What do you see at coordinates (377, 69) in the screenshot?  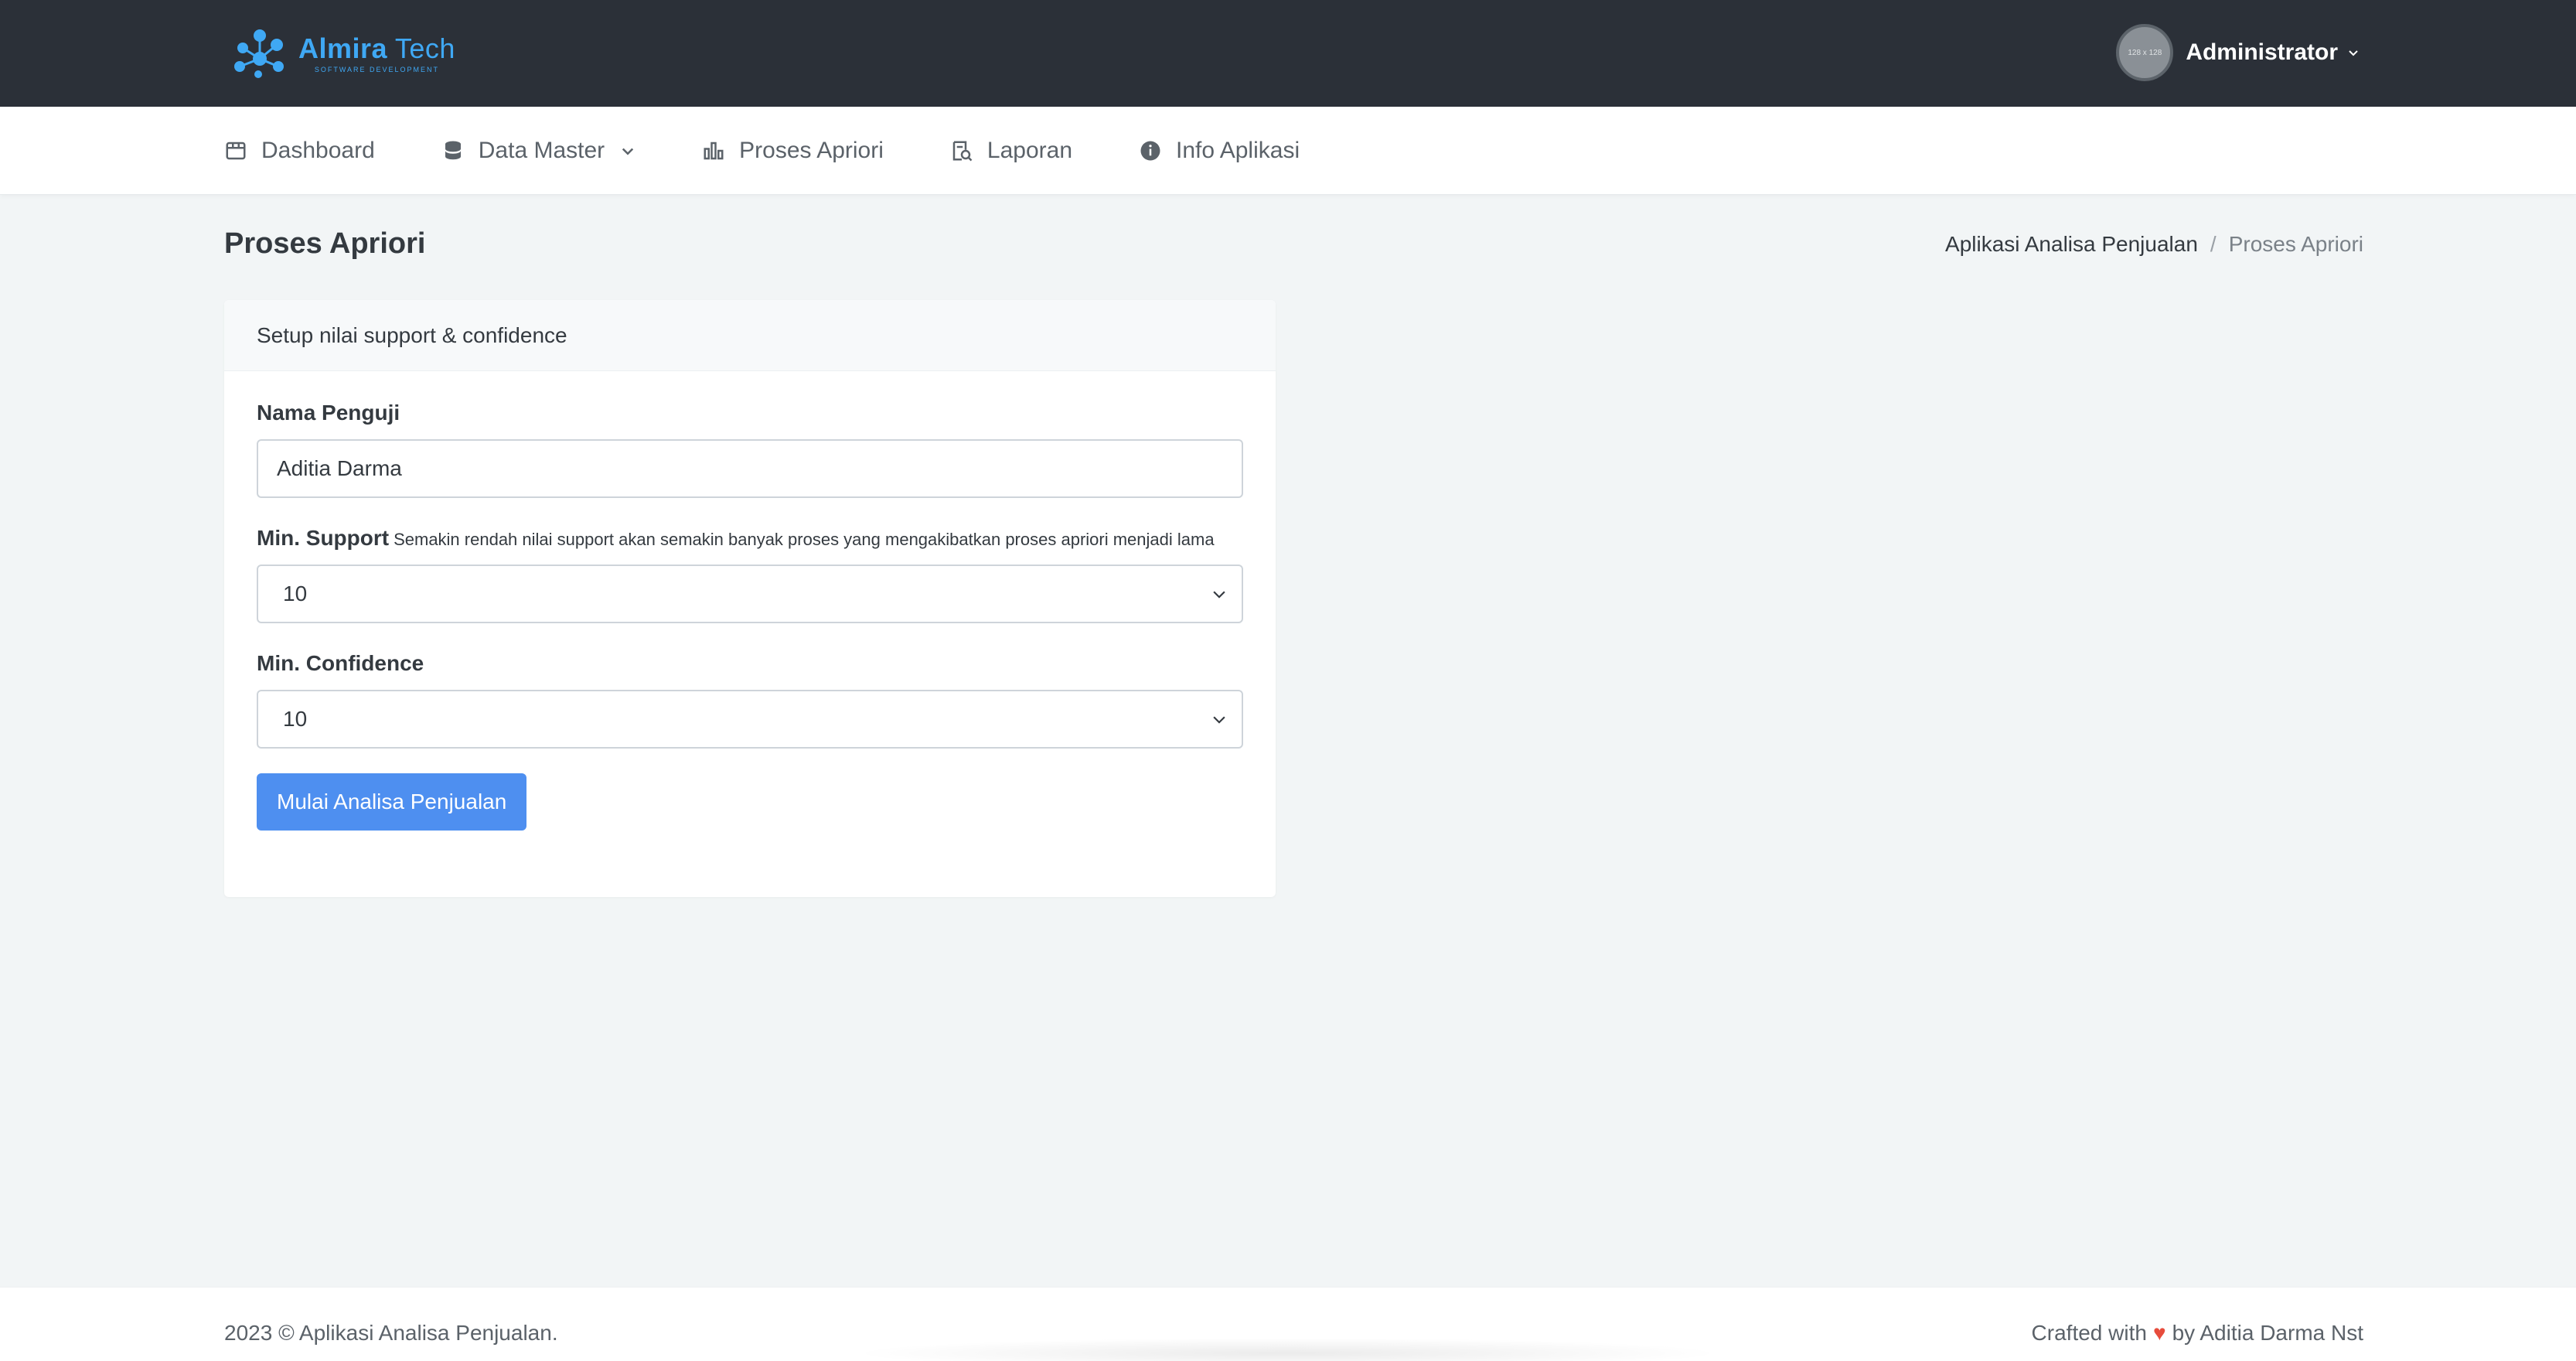 I see `brand-subtitle: SOFTWARE DEVELOPMENT` at bounding box center [377, 69].